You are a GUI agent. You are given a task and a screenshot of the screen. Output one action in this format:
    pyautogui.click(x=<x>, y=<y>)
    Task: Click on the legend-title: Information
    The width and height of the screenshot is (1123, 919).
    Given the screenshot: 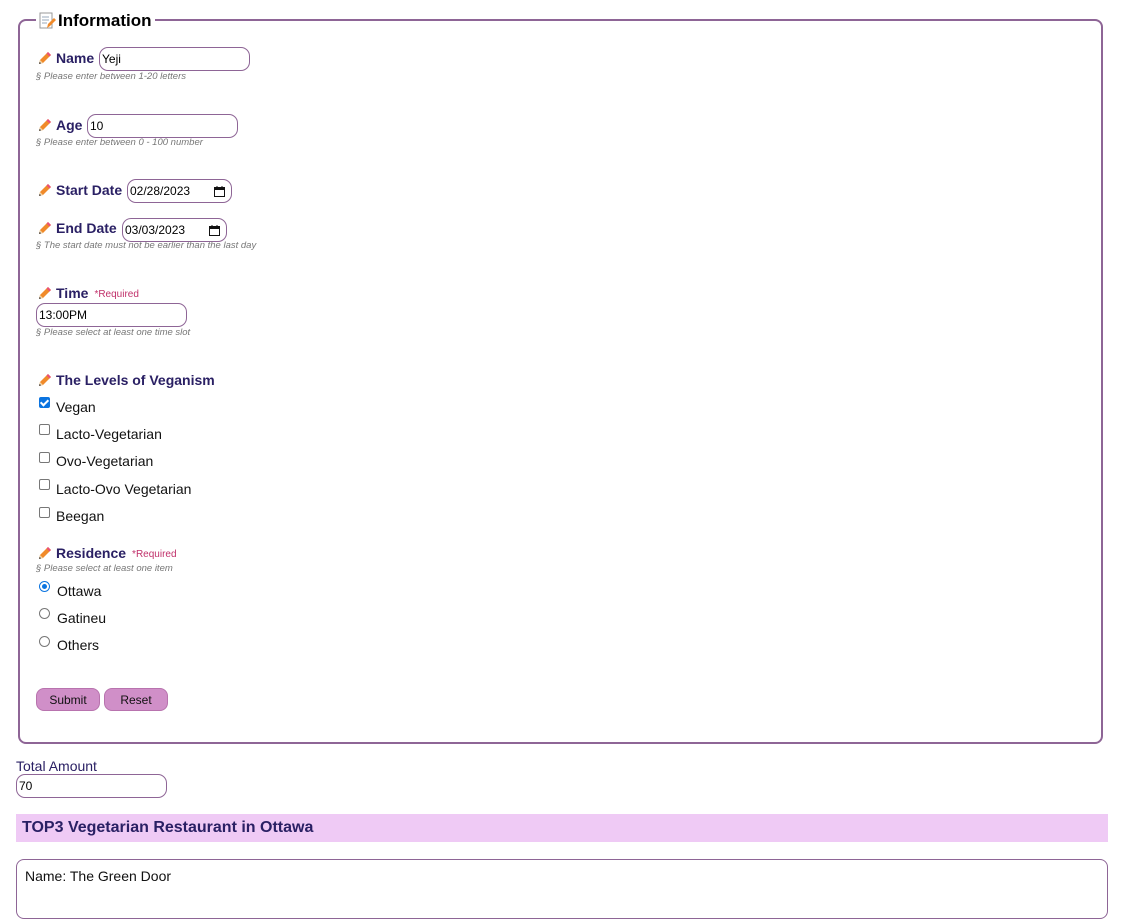 What is the action you would take?
    pyautogui.click(x=105, y=20)
    